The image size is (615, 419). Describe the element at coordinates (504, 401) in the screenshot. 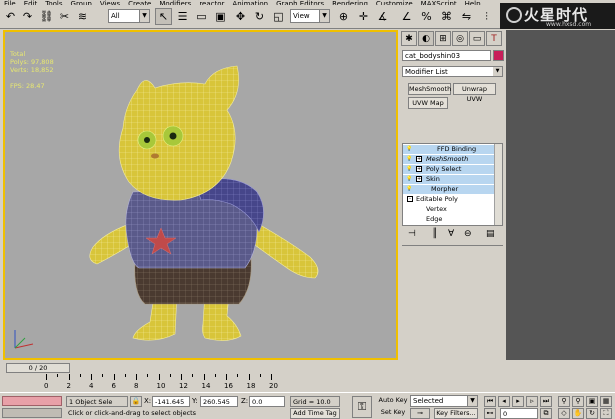

I see `previous-frame-icon: ◂` at that location.